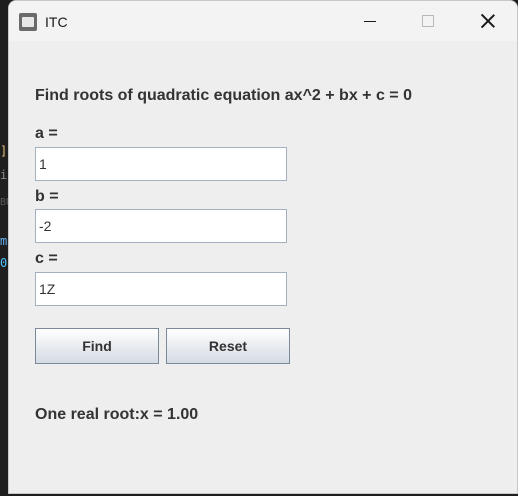 This screenshot has height=496, width=518. Describe the element at coordinates (4, 241) in the screenshot. I see `background-editor-fragment: m` at that location.